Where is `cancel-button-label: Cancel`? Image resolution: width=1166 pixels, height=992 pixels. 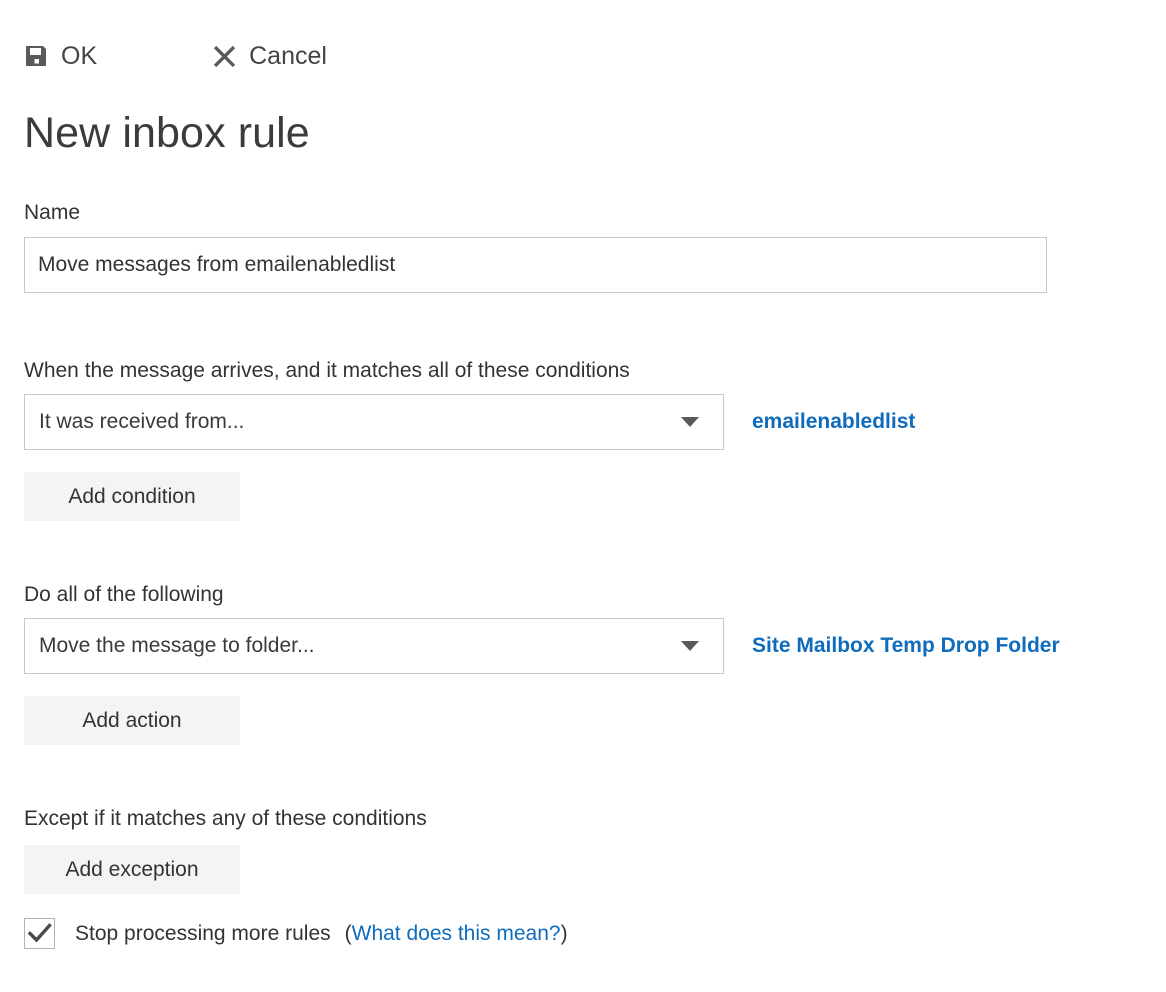 cancel-button-label: Cancel is located at coordinates (288, 55).